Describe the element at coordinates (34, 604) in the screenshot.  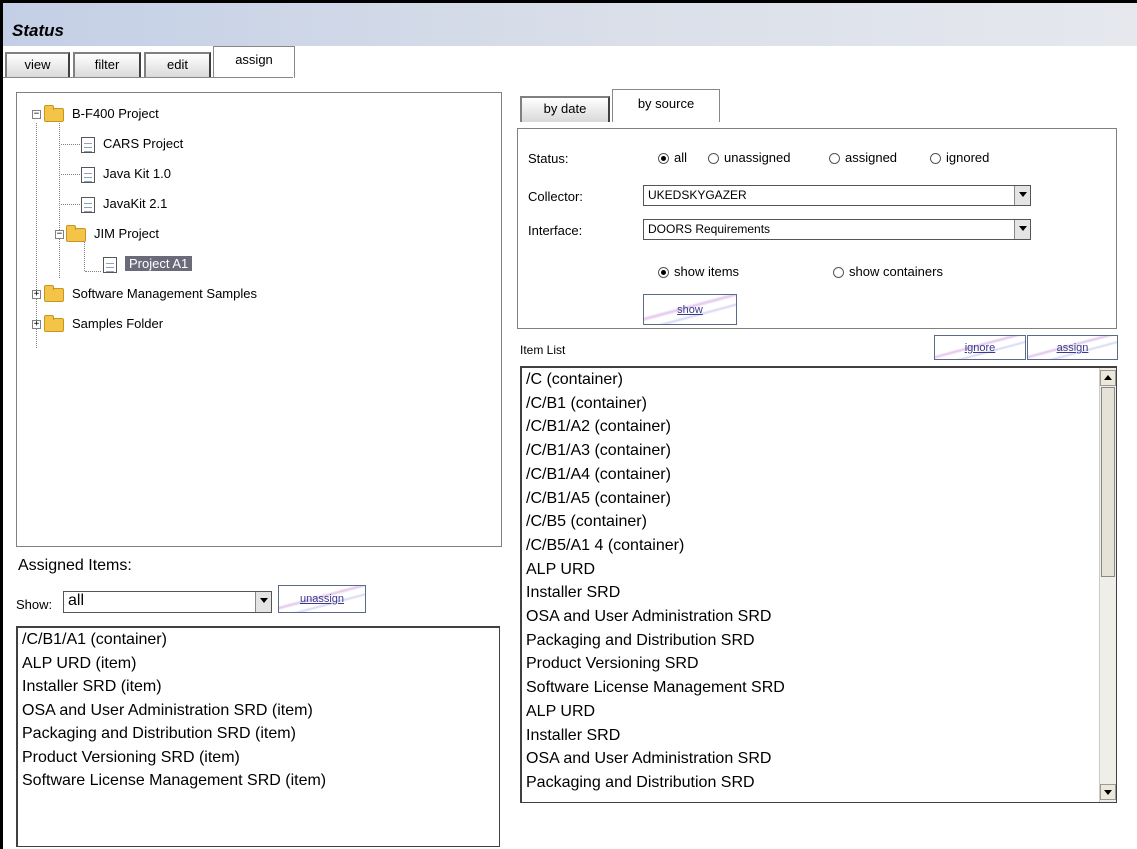
I see `show-label: Show:` at that location.